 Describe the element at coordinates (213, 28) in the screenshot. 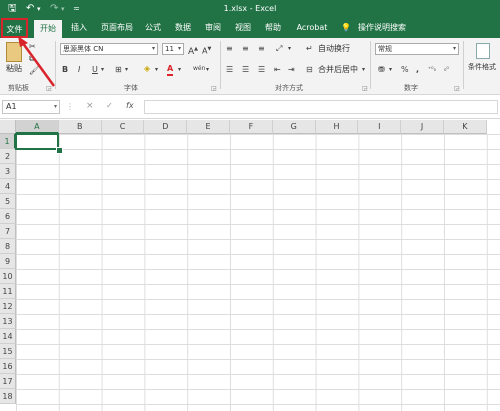

I see `tab-review: 审阅` at that location.